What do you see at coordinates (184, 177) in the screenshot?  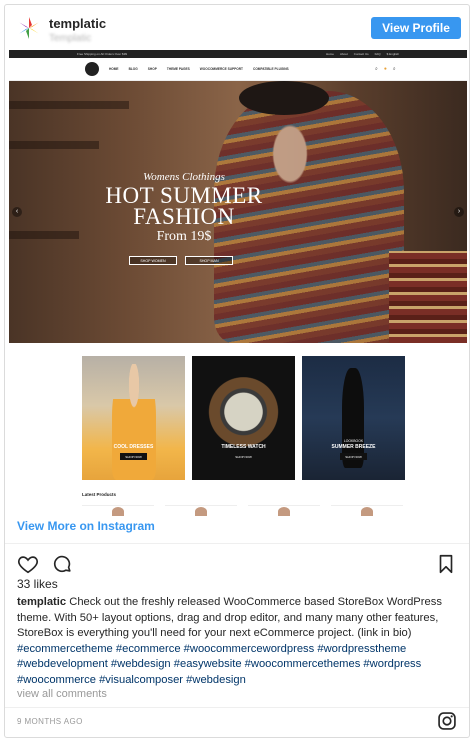 I see `hero-kicker: Womens Clothings` at bounding box center [184, 177].